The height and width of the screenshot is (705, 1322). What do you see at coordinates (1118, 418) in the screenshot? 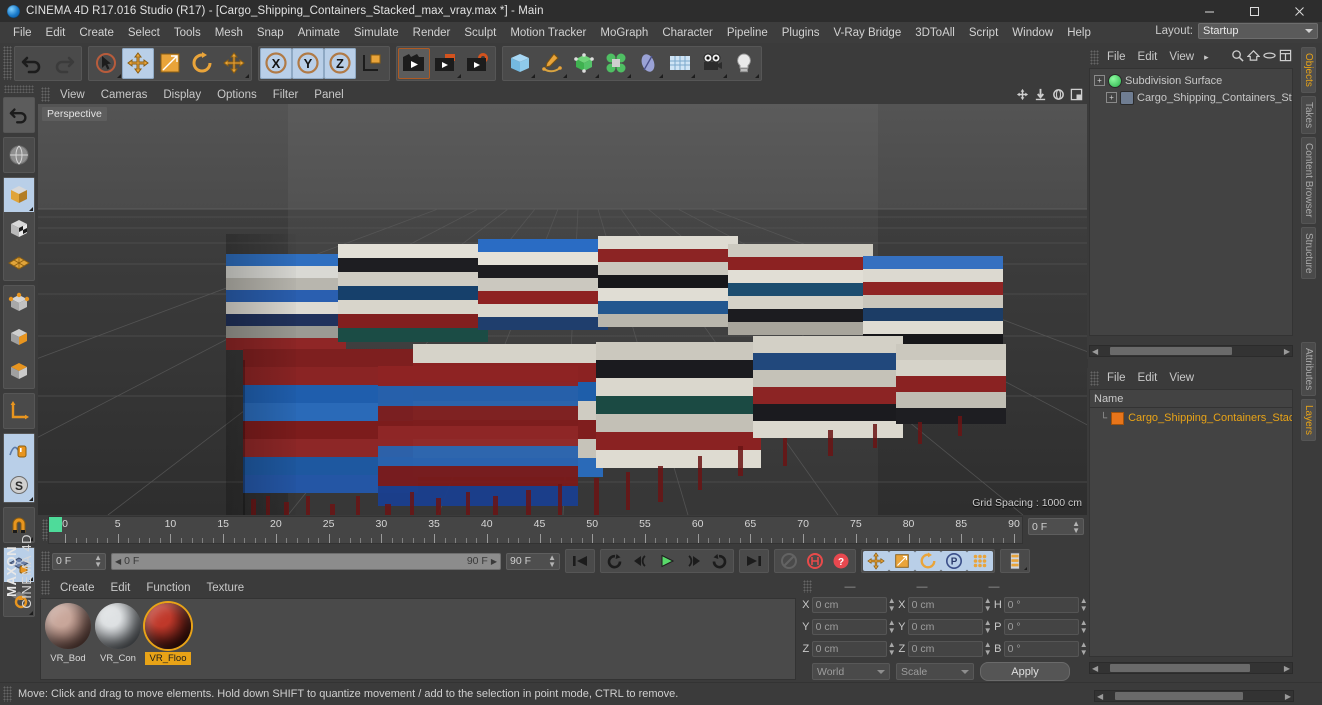
I see `layer-color-swatch` at bounding box center [1118, 418].